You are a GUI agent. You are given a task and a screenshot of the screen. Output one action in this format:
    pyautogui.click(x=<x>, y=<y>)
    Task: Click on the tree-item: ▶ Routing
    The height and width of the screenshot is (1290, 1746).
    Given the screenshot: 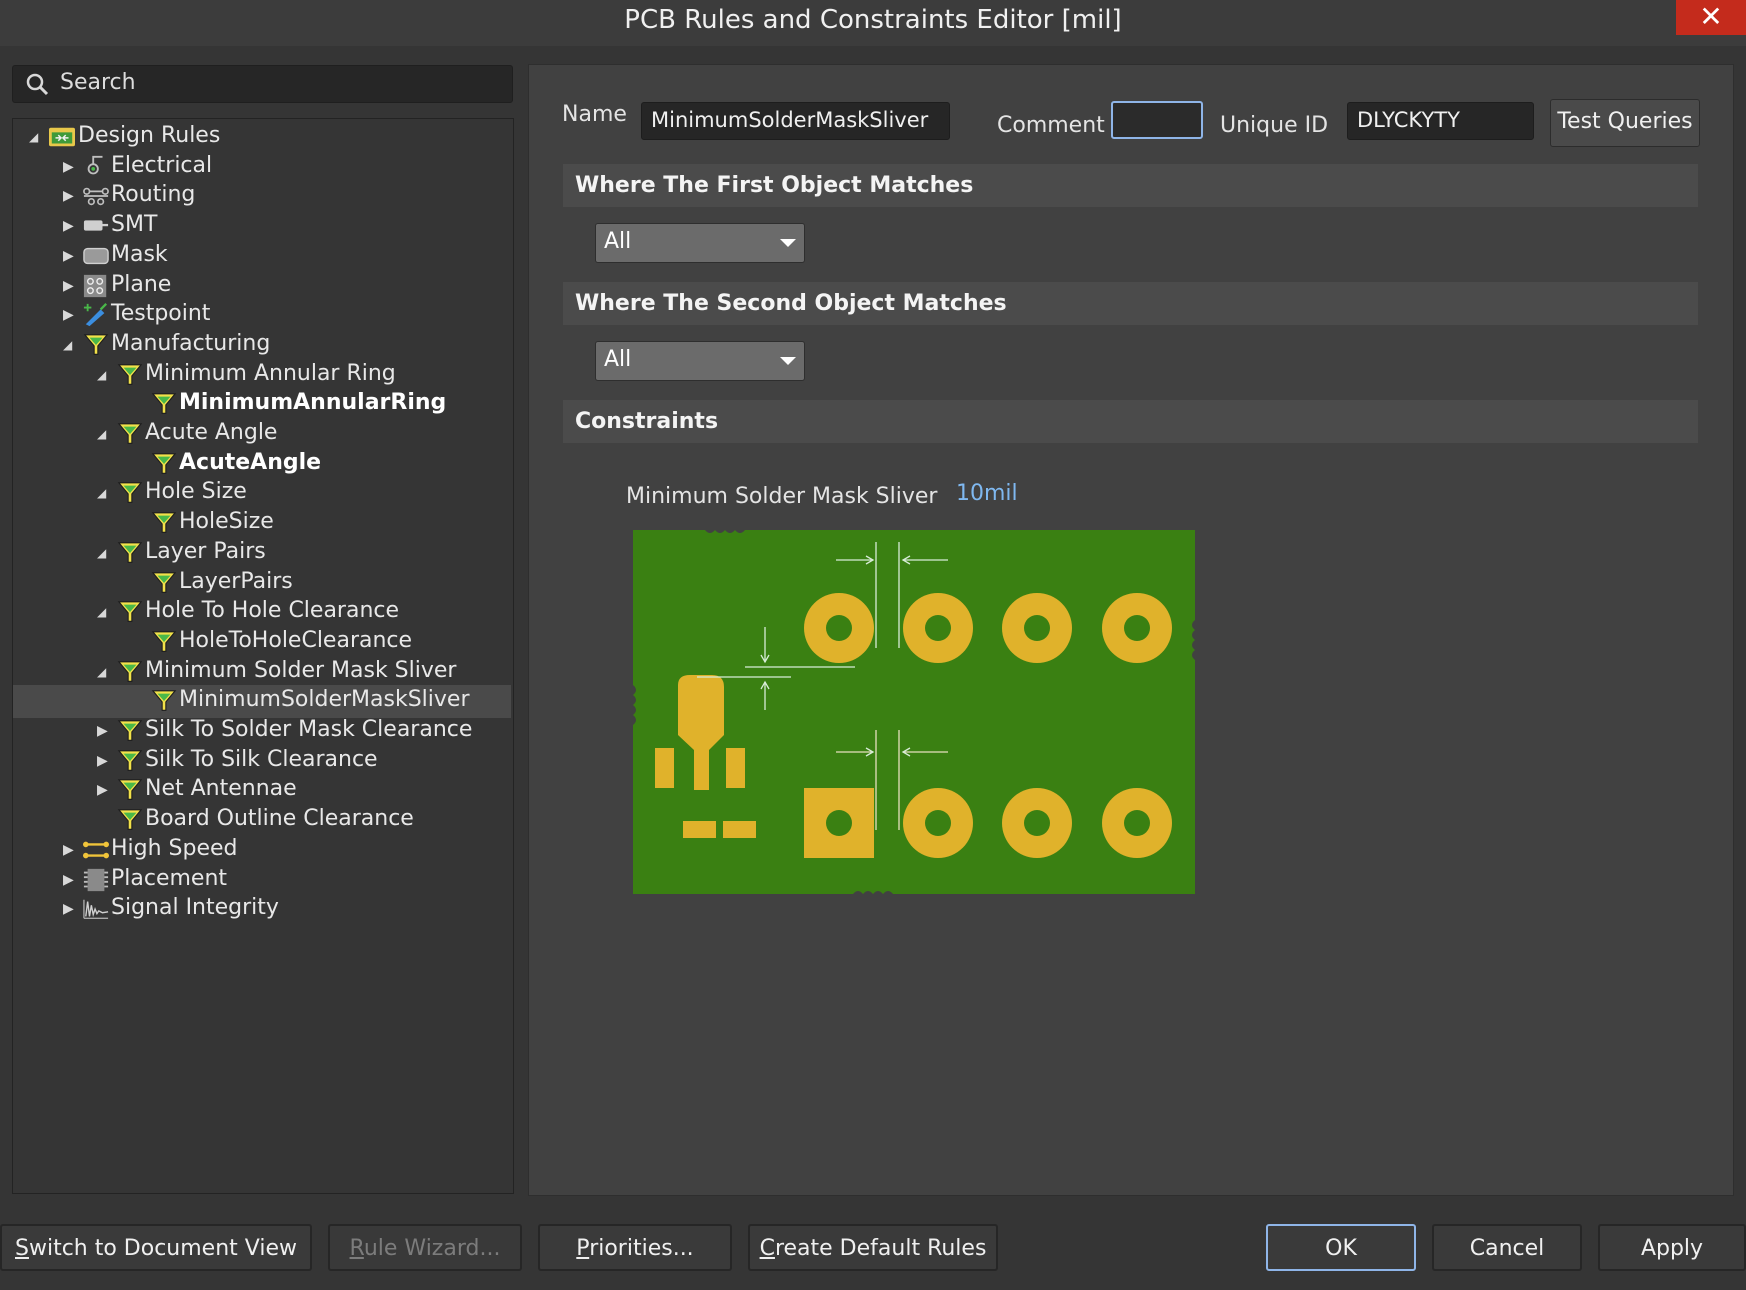 What is the action you would take?
    pyautogui.click(x=262, y=196)
    